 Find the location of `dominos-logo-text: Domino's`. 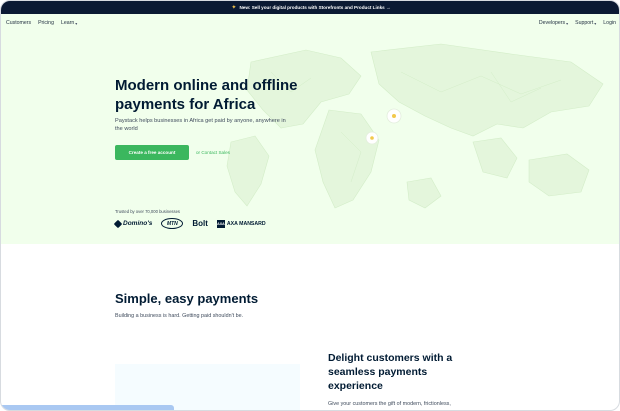

dominos-logo-text: Domino's is located at coordinates (138, 223).